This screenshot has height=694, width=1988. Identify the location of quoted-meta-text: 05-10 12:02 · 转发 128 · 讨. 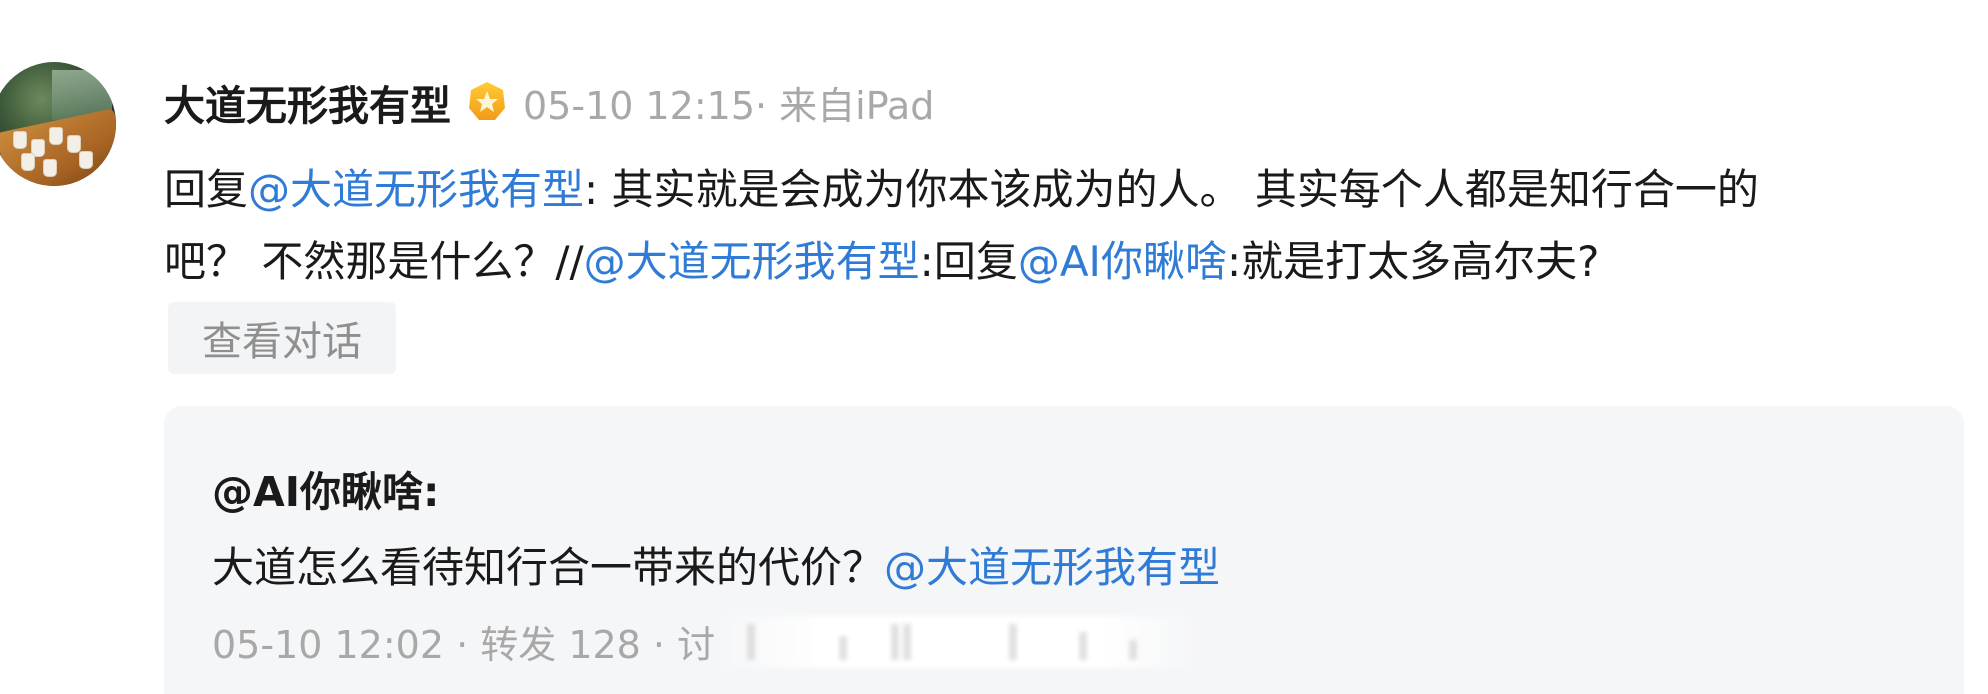
(464, 645).